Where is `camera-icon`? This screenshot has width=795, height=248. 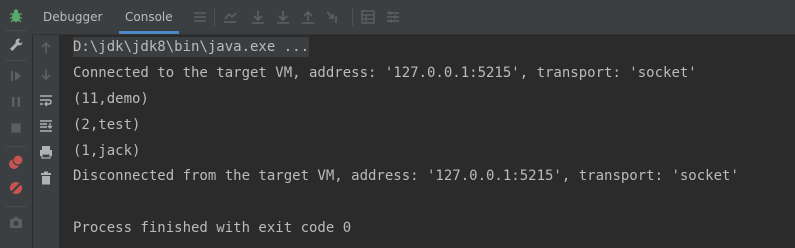 camera-icon is located at coordinates (16, 222).